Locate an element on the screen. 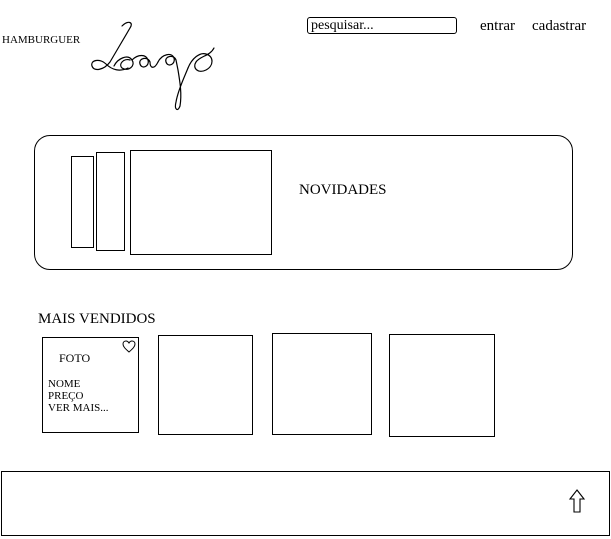  featured-label: NOVIDADES is located at coordinates (343, 190).